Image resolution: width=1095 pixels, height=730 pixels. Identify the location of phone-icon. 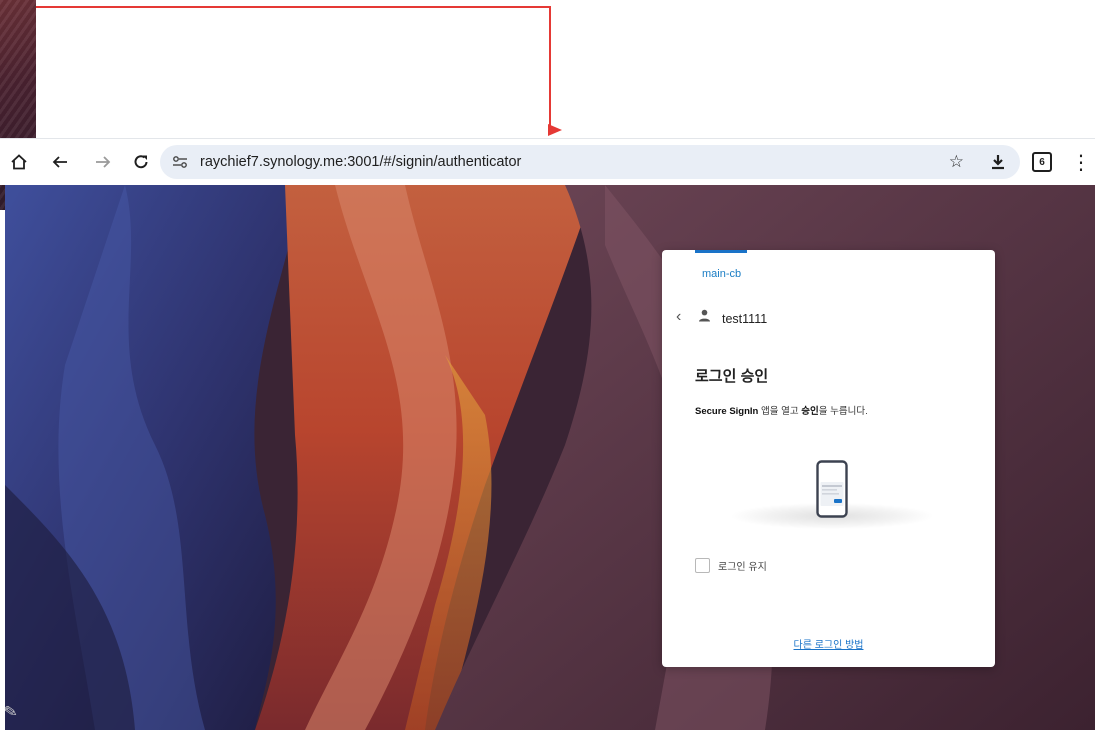
(832, 489).